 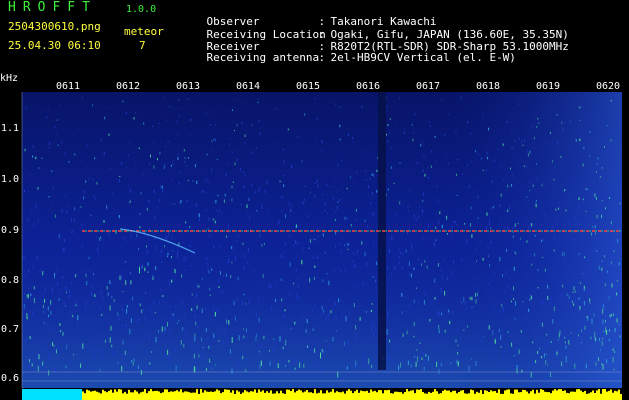 I want to click on time-label-0612: 0612, so click(x=128, y=86).